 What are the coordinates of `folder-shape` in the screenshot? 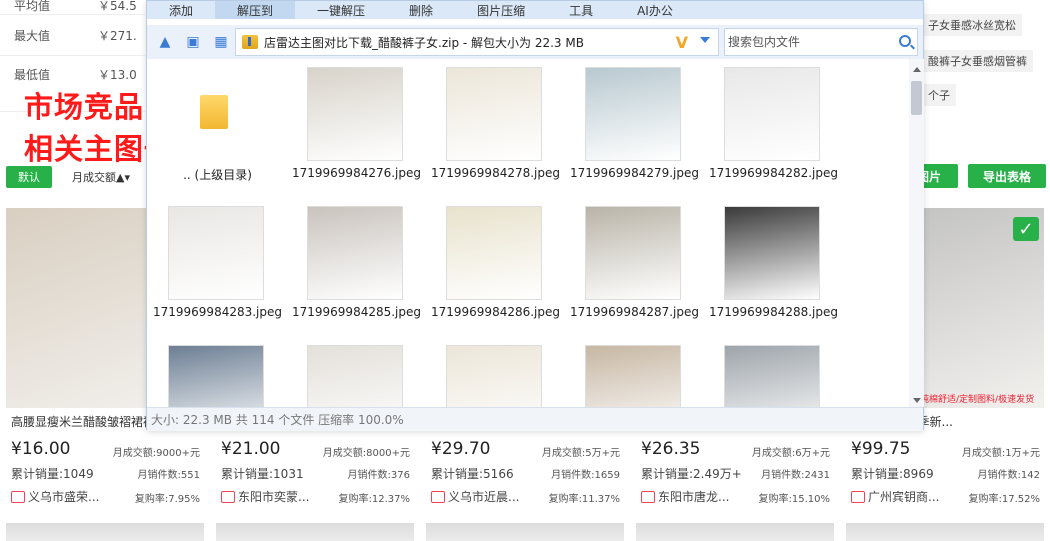 It's located at (214, 112).